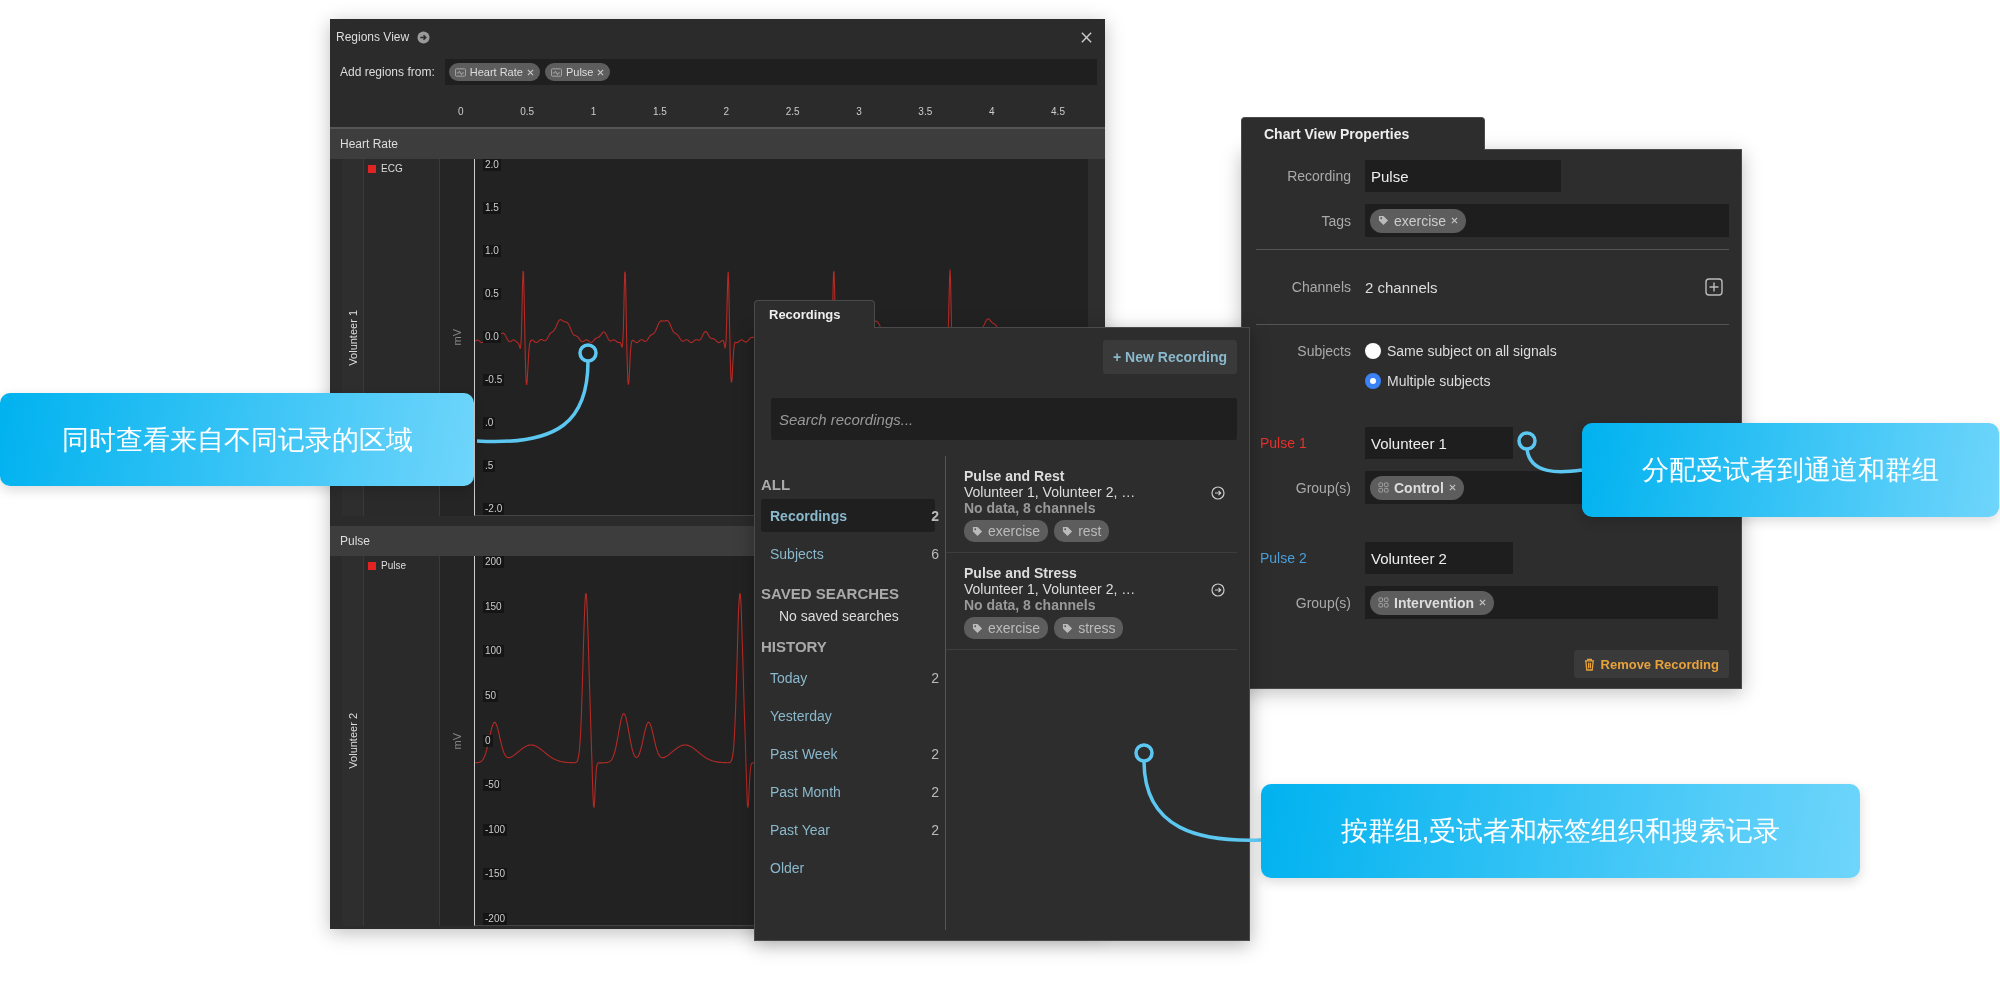 The height and width of the screenshot is (981, 2000). Describe the element at coordinates (1461, 381) in the screenshot. I see `radio-option: Multiple subjects` at that location.